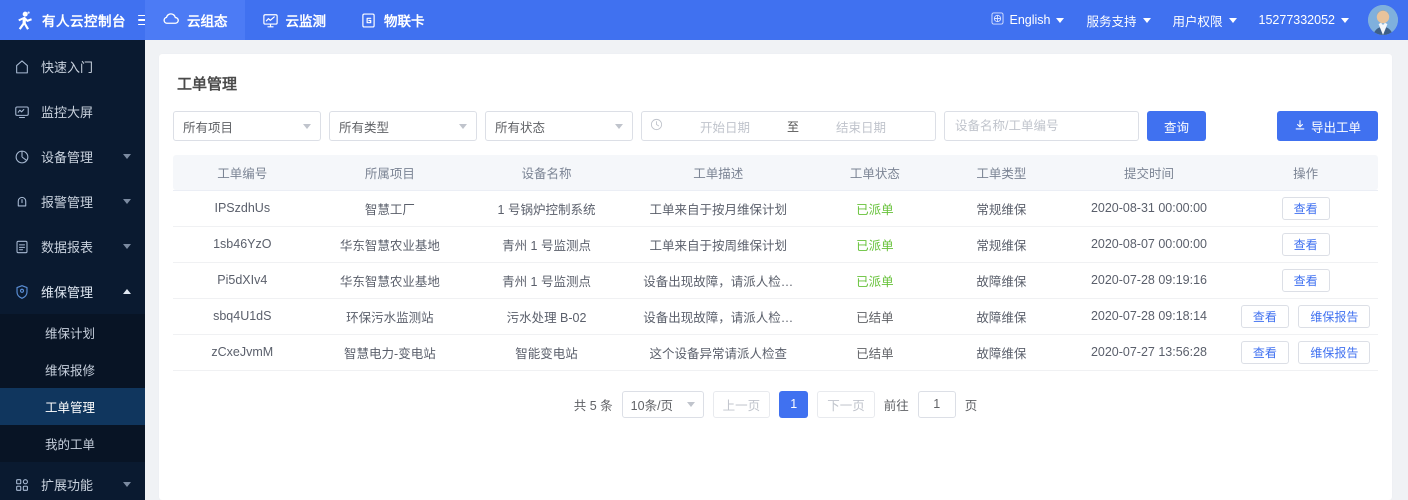 This screenshot has width=1408, height=500. I want to click on sidebar-item-alarm-mgmt: 报警管理, so click(72, 201).